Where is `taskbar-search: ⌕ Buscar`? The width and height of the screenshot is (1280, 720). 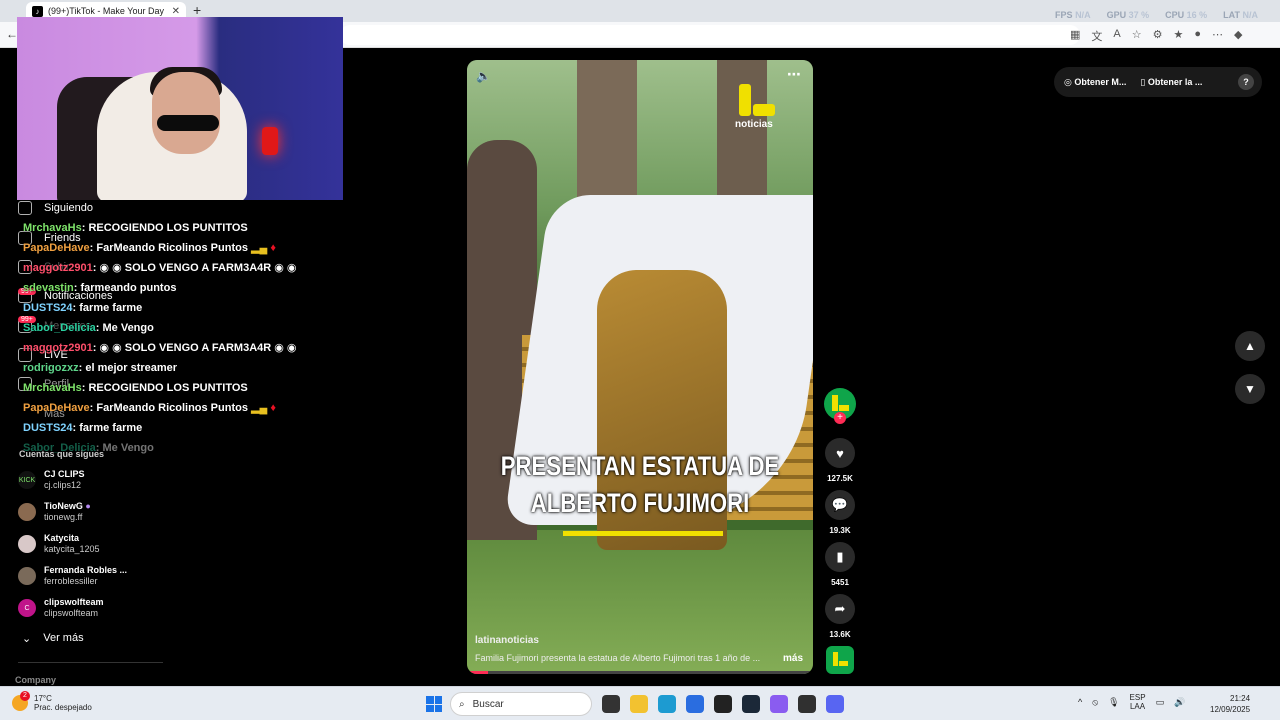
taskbar-search: ⌕ Buscar is located at coordinates (521, 704).